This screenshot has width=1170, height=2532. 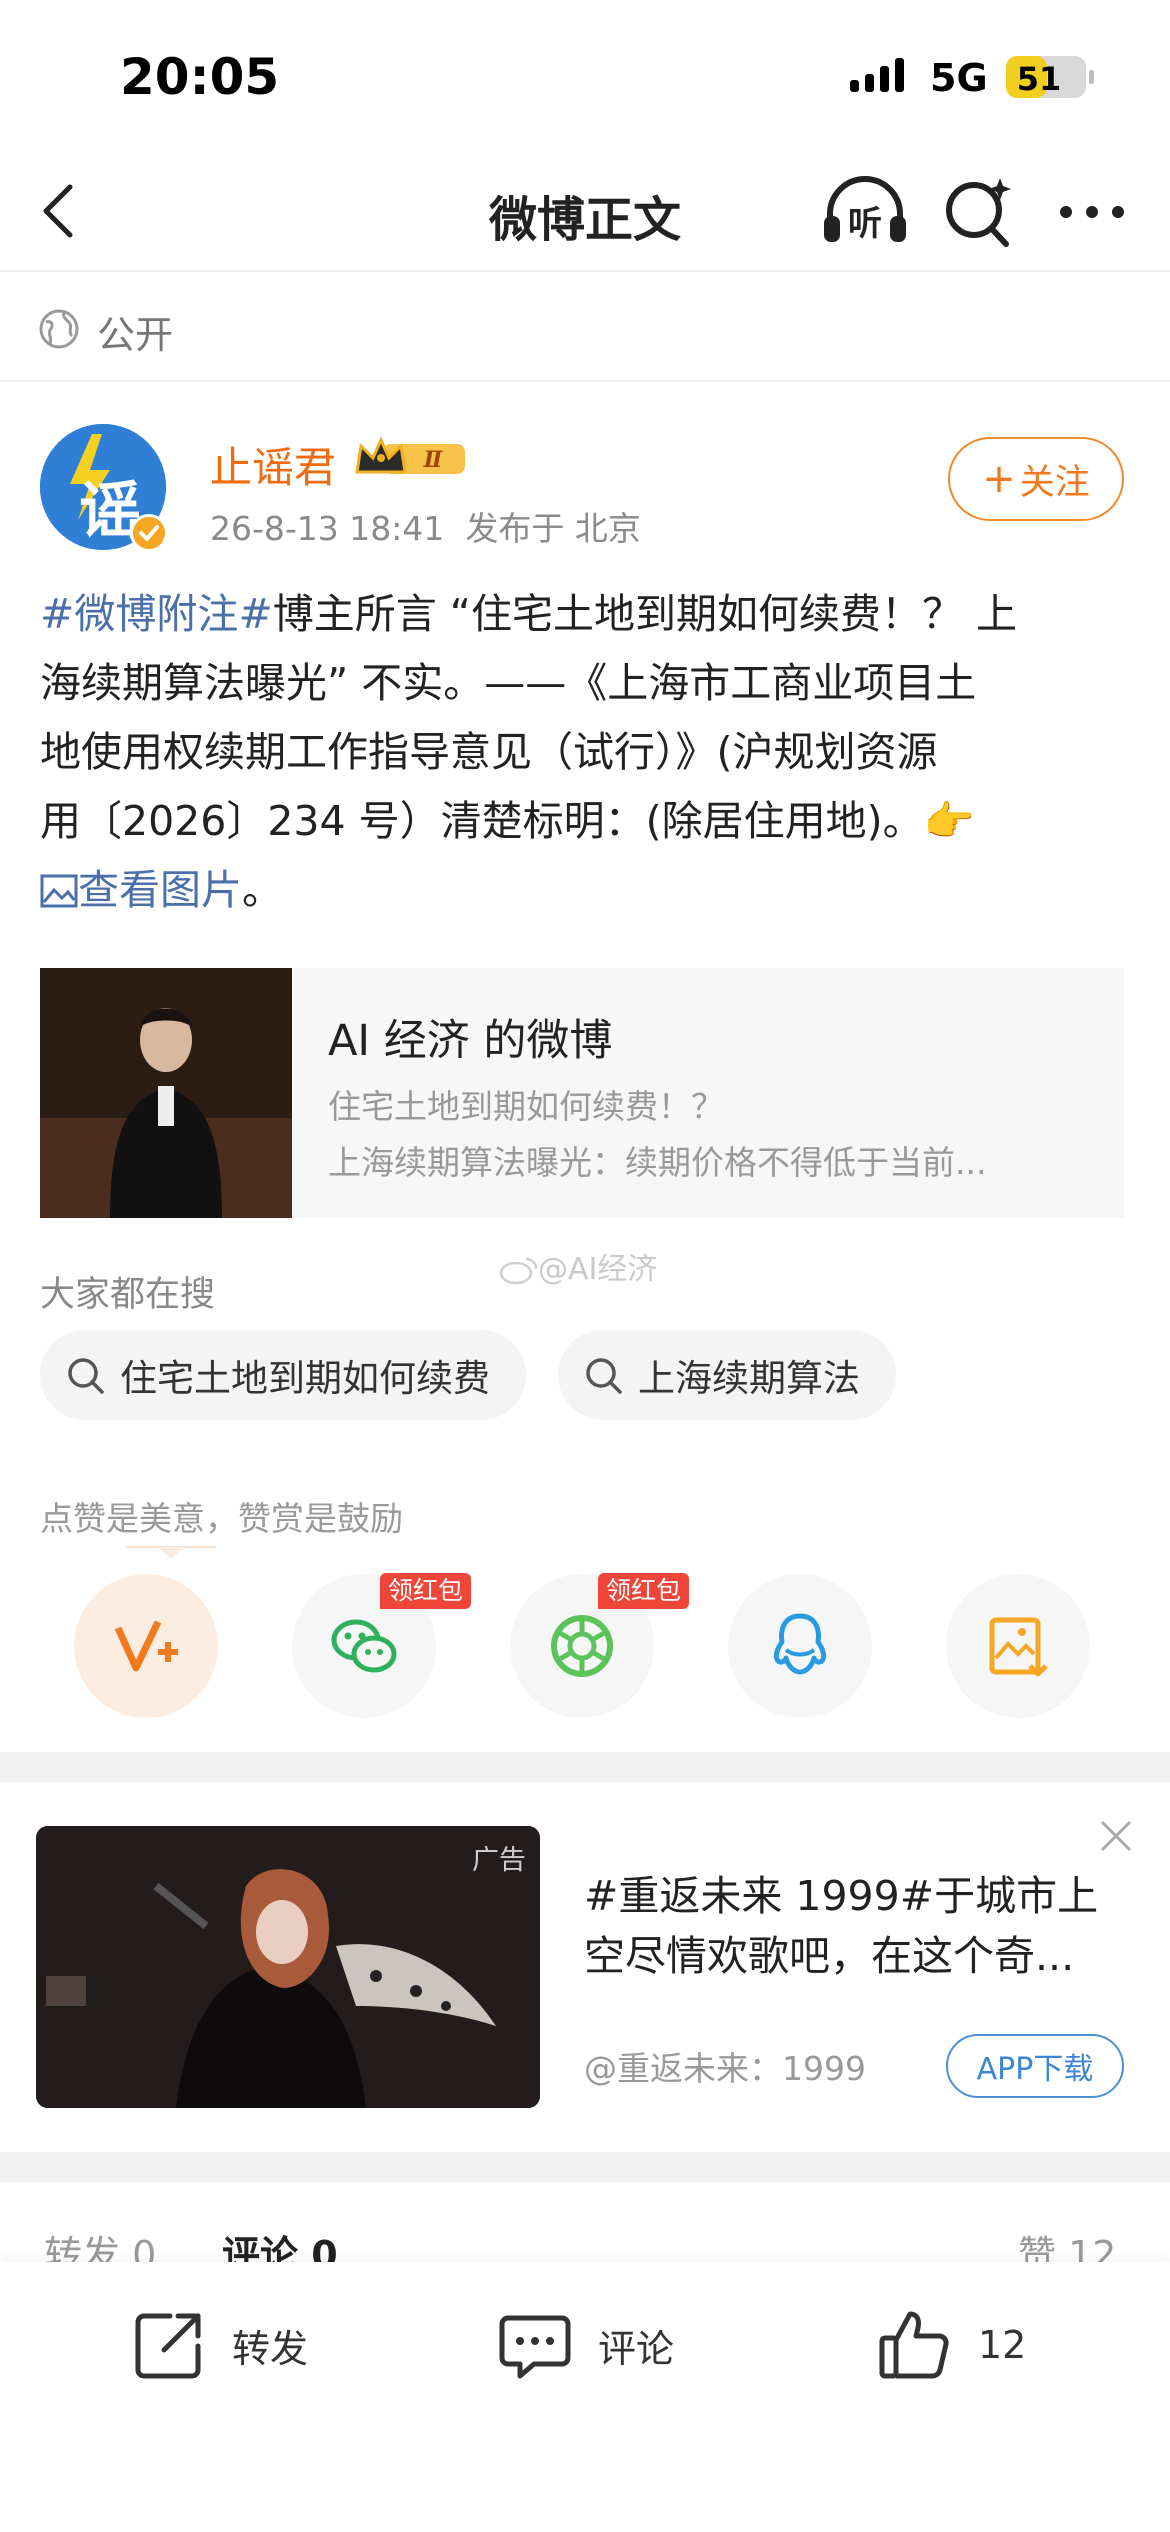 I want to click on qq-icon, so click(x=800, y=1644).